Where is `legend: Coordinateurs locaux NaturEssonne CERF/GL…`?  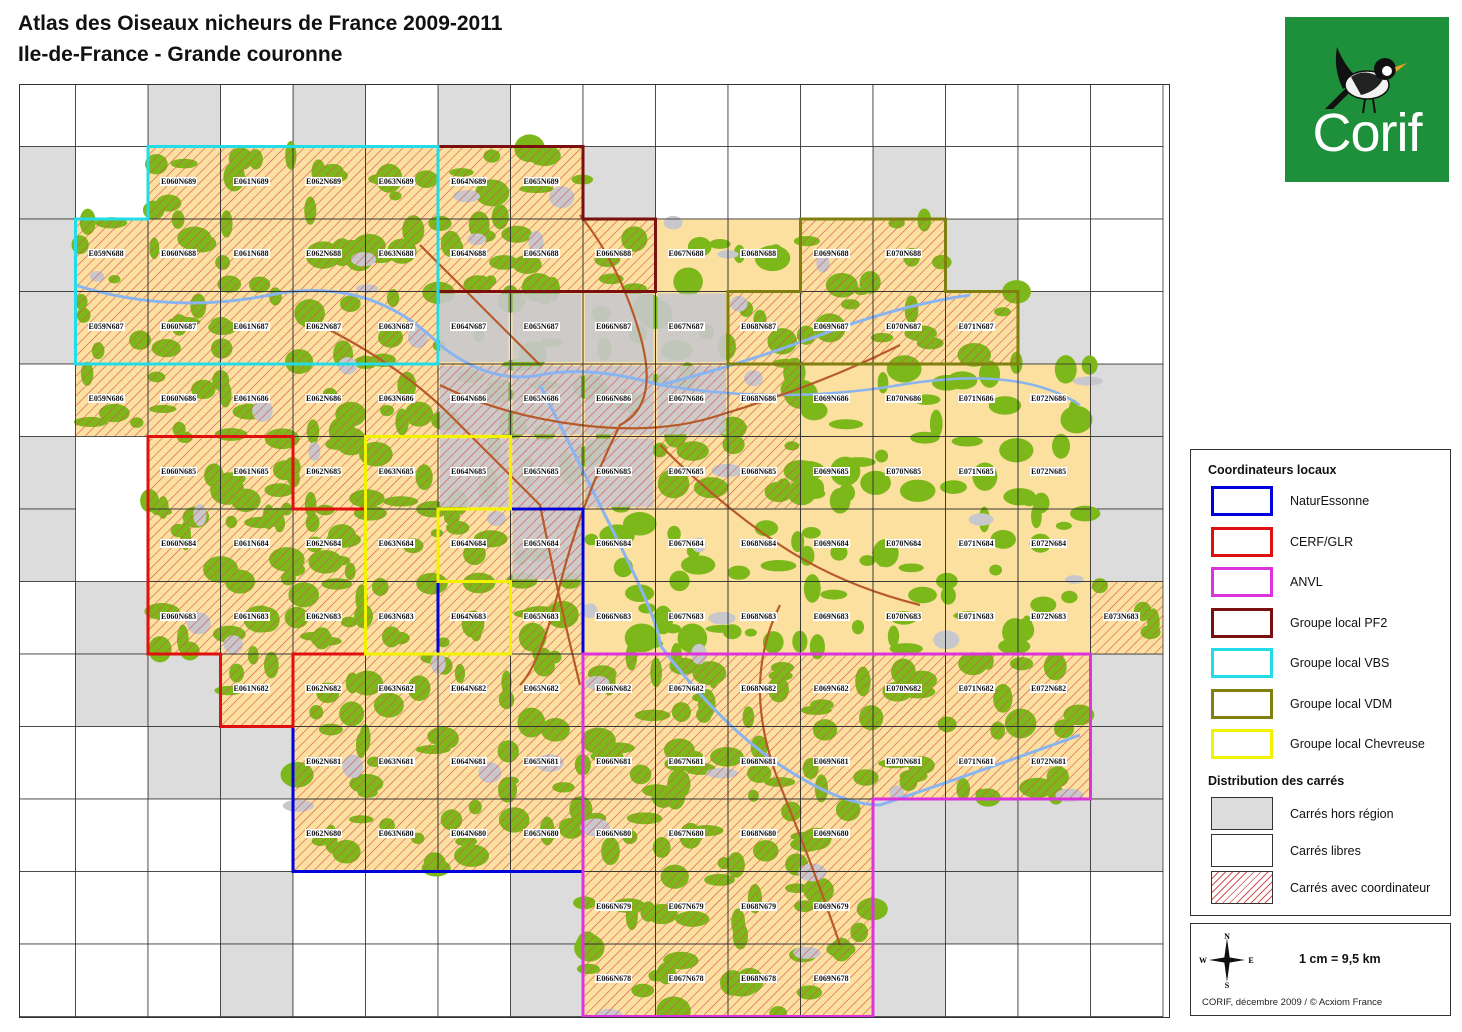
legend: Coordinateurs locaux NaturEssonne CERF/GL… is located at coordinates (1320, 682).